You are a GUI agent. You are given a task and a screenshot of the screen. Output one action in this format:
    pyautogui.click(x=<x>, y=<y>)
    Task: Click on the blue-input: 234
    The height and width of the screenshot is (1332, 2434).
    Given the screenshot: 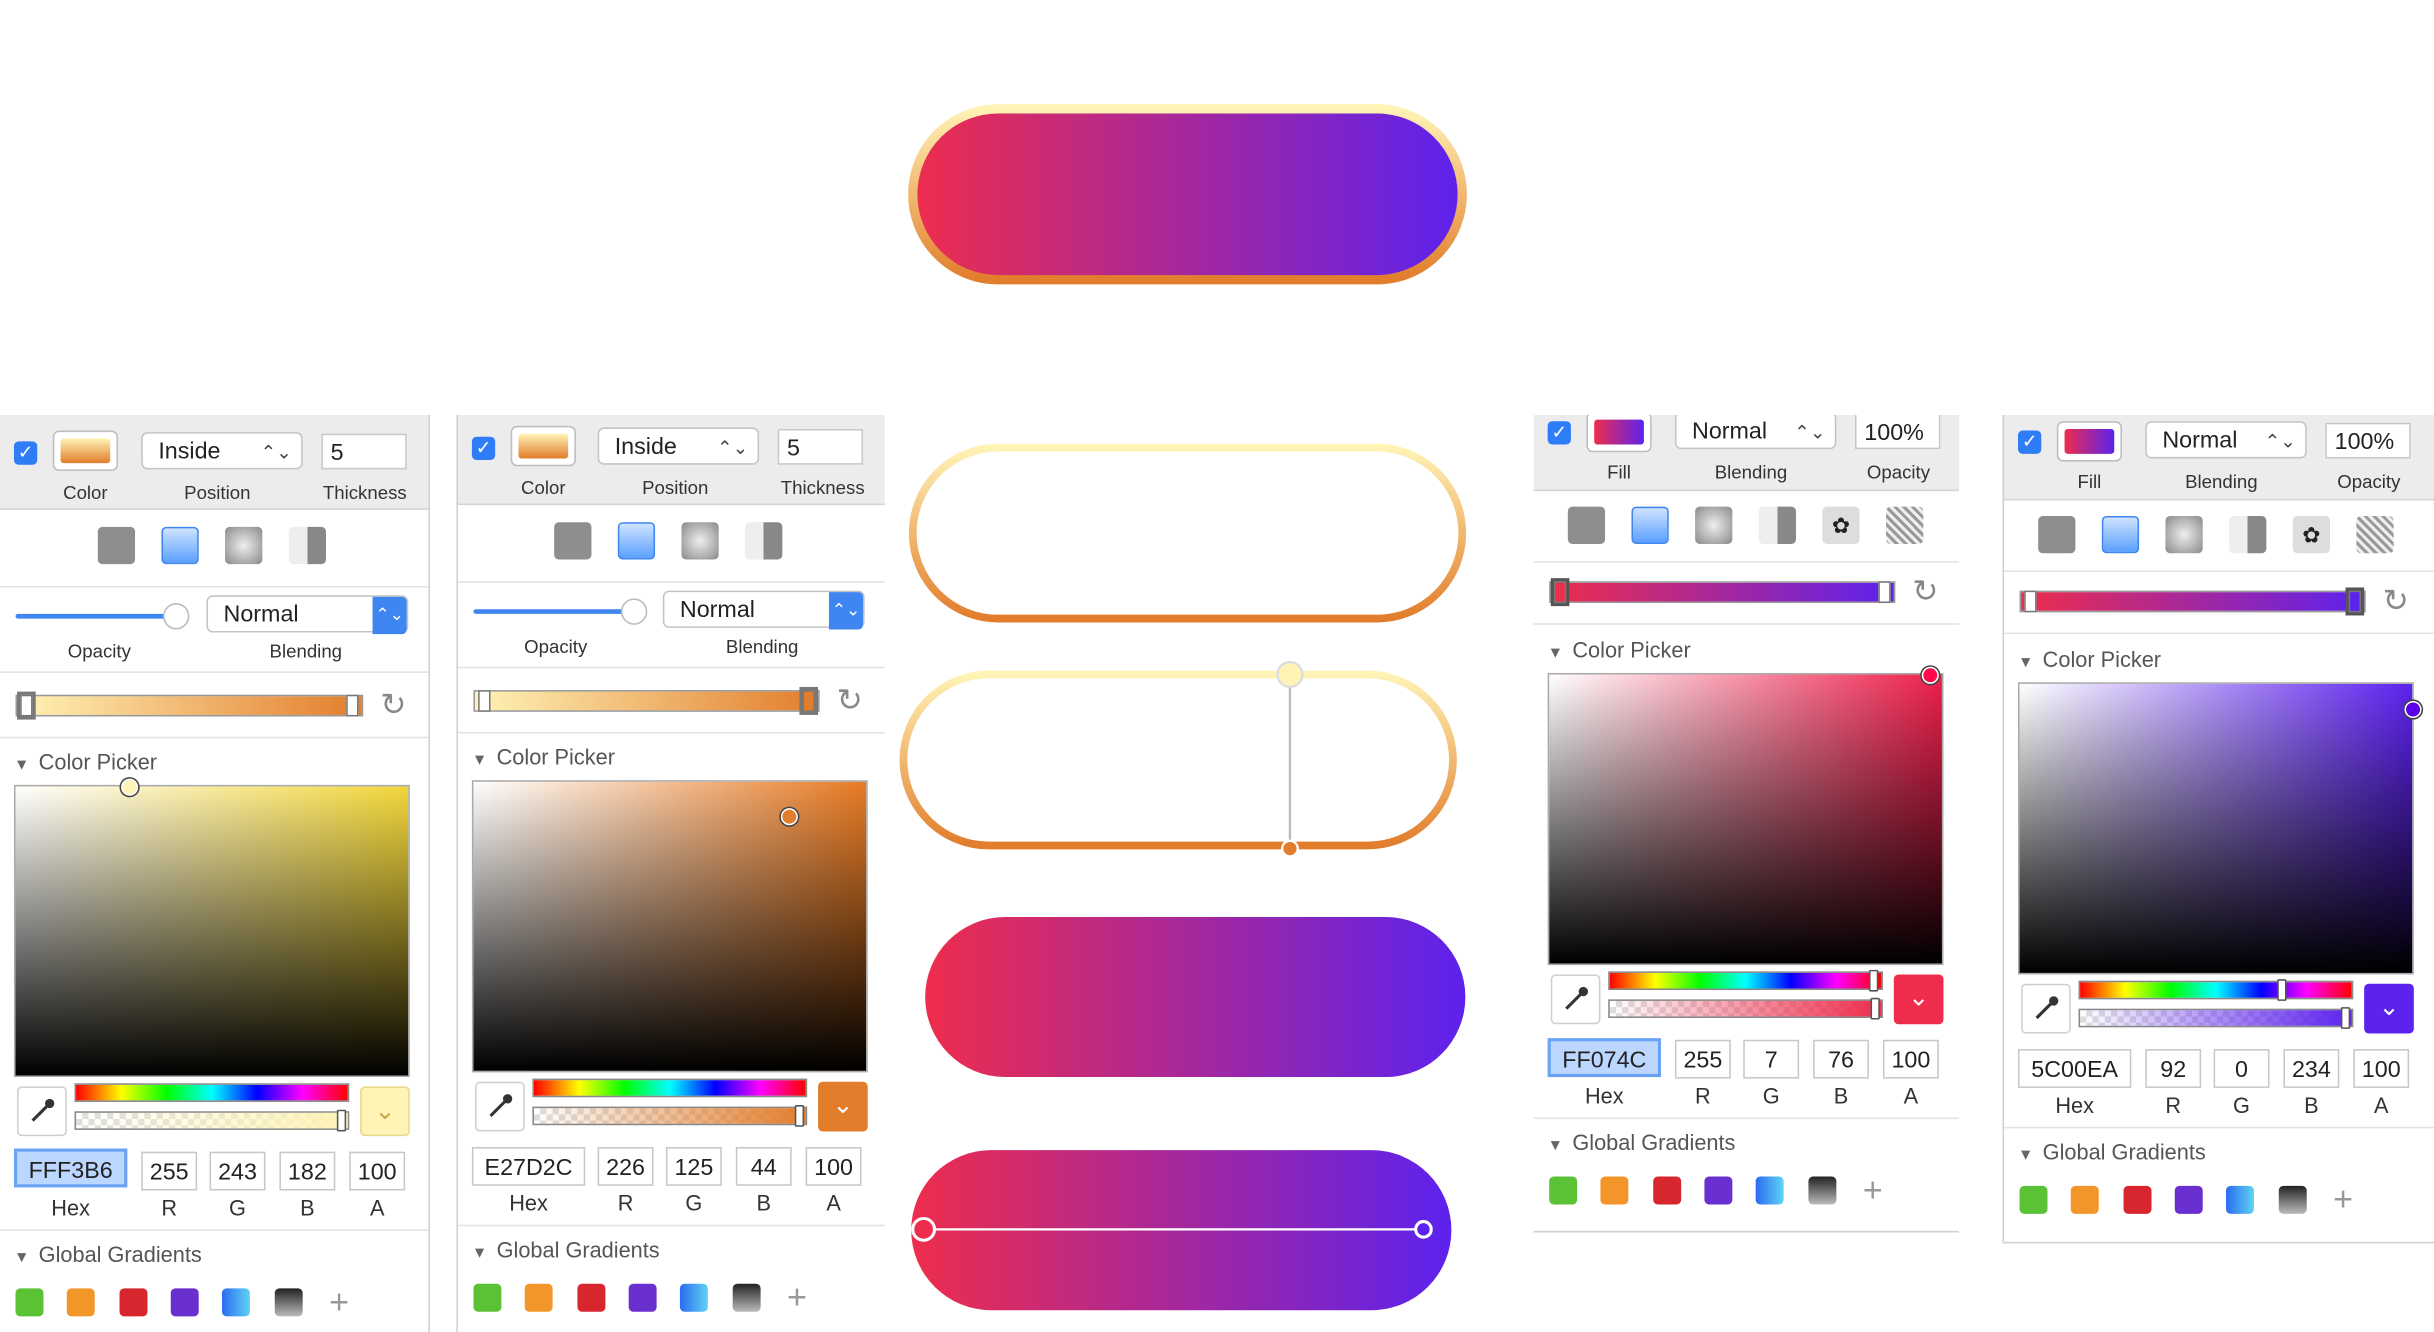 What is the action you would take?
    pyautogui.click(x=2311, y=1068)
    